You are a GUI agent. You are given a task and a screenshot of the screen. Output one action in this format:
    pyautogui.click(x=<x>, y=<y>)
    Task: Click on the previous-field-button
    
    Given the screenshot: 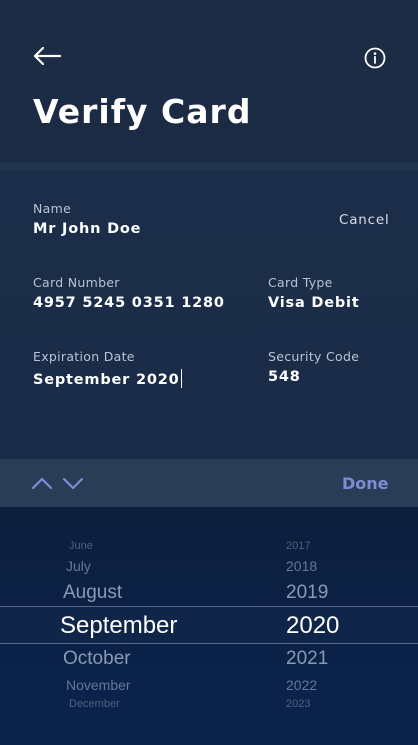 What is the action you would take?
    pyautogui.click(x=42, y=483)
    